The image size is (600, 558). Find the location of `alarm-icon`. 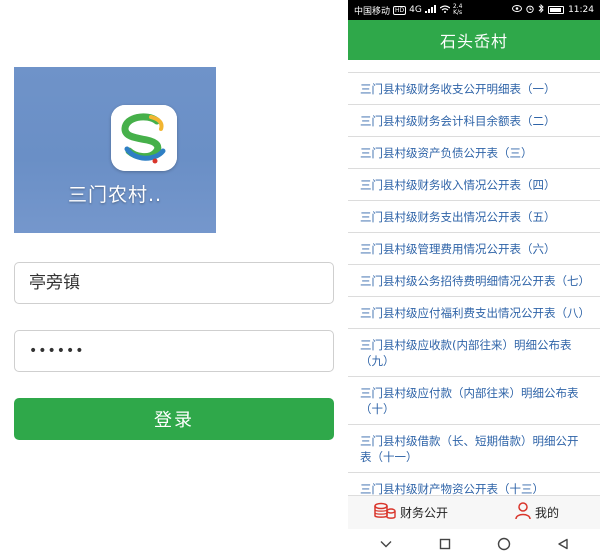

alarm-icon is located at coordinates (530, 10).